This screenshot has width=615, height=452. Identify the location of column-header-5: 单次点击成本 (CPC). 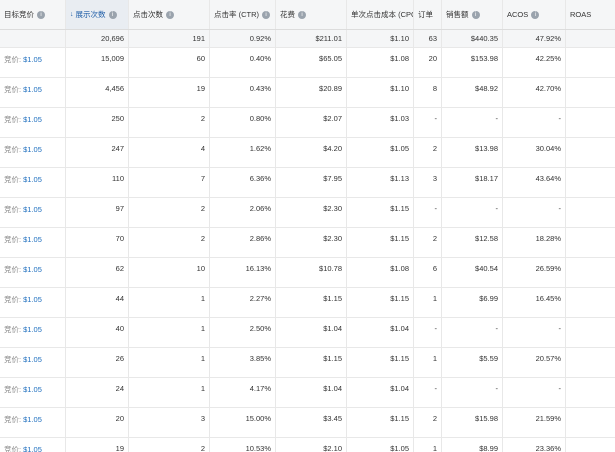
(380, 14).